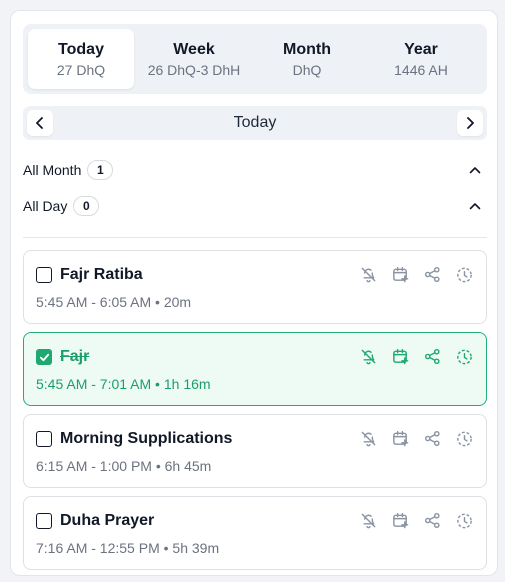 The image size is (505, 582). I want to click on event-duration: 20m, so click(177, 302).